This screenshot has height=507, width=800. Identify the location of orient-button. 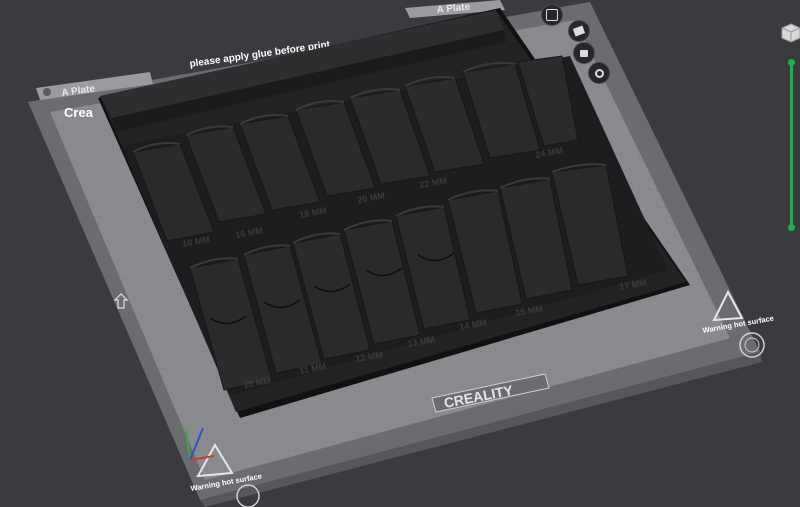
(579, 31).